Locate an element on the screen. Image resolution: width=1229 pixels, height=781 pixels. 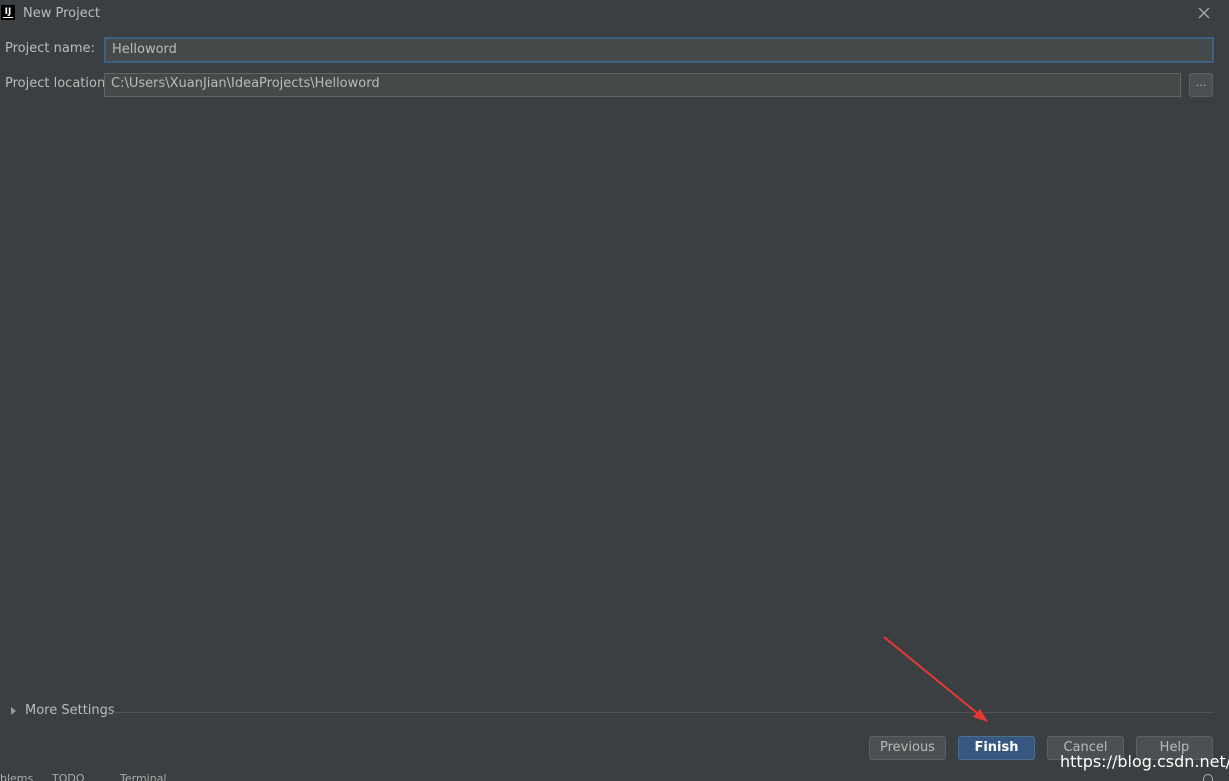
project-name-label: Project name: is located at coordinates (50, 48).